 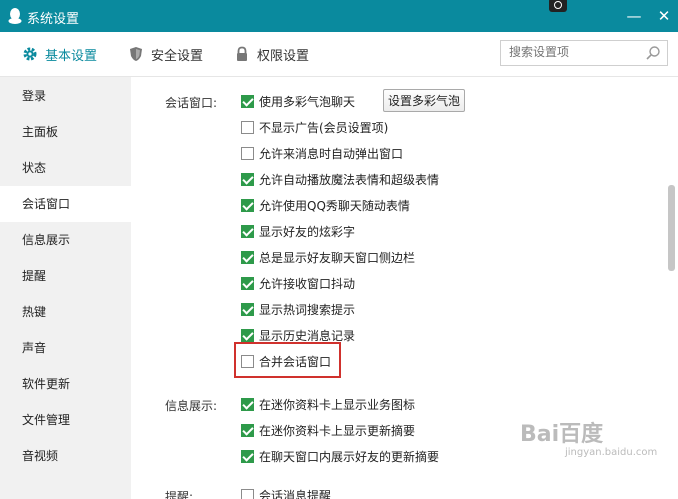 I want to click on option-checkbox: 使用多彩气泡聊天, so click(x=298, y=101).